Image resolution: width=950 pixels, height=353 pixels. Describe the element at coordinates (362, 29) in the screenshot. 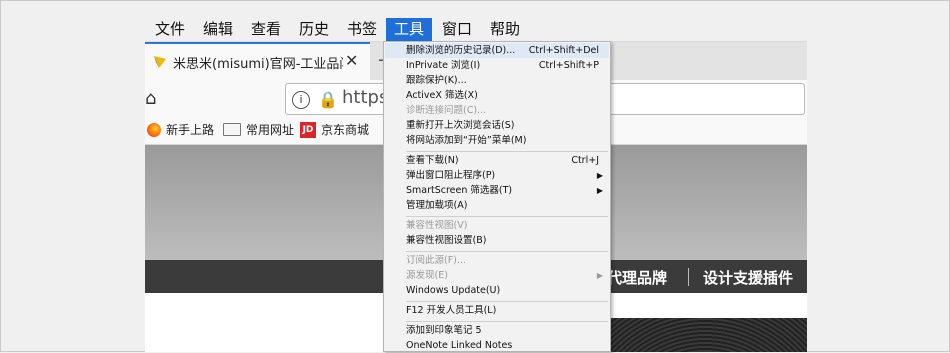

I see `menu-bookmarks: 书签` at that location.